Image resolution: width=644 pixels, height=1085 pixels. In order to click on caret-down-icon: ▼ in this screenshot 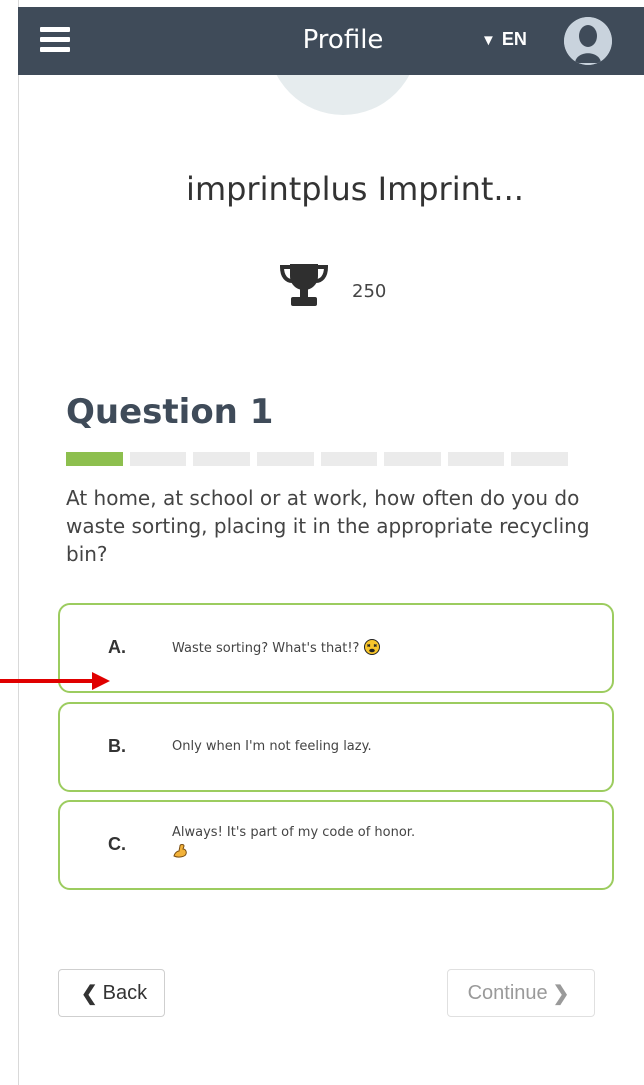, I will do `click(488, 40)`.